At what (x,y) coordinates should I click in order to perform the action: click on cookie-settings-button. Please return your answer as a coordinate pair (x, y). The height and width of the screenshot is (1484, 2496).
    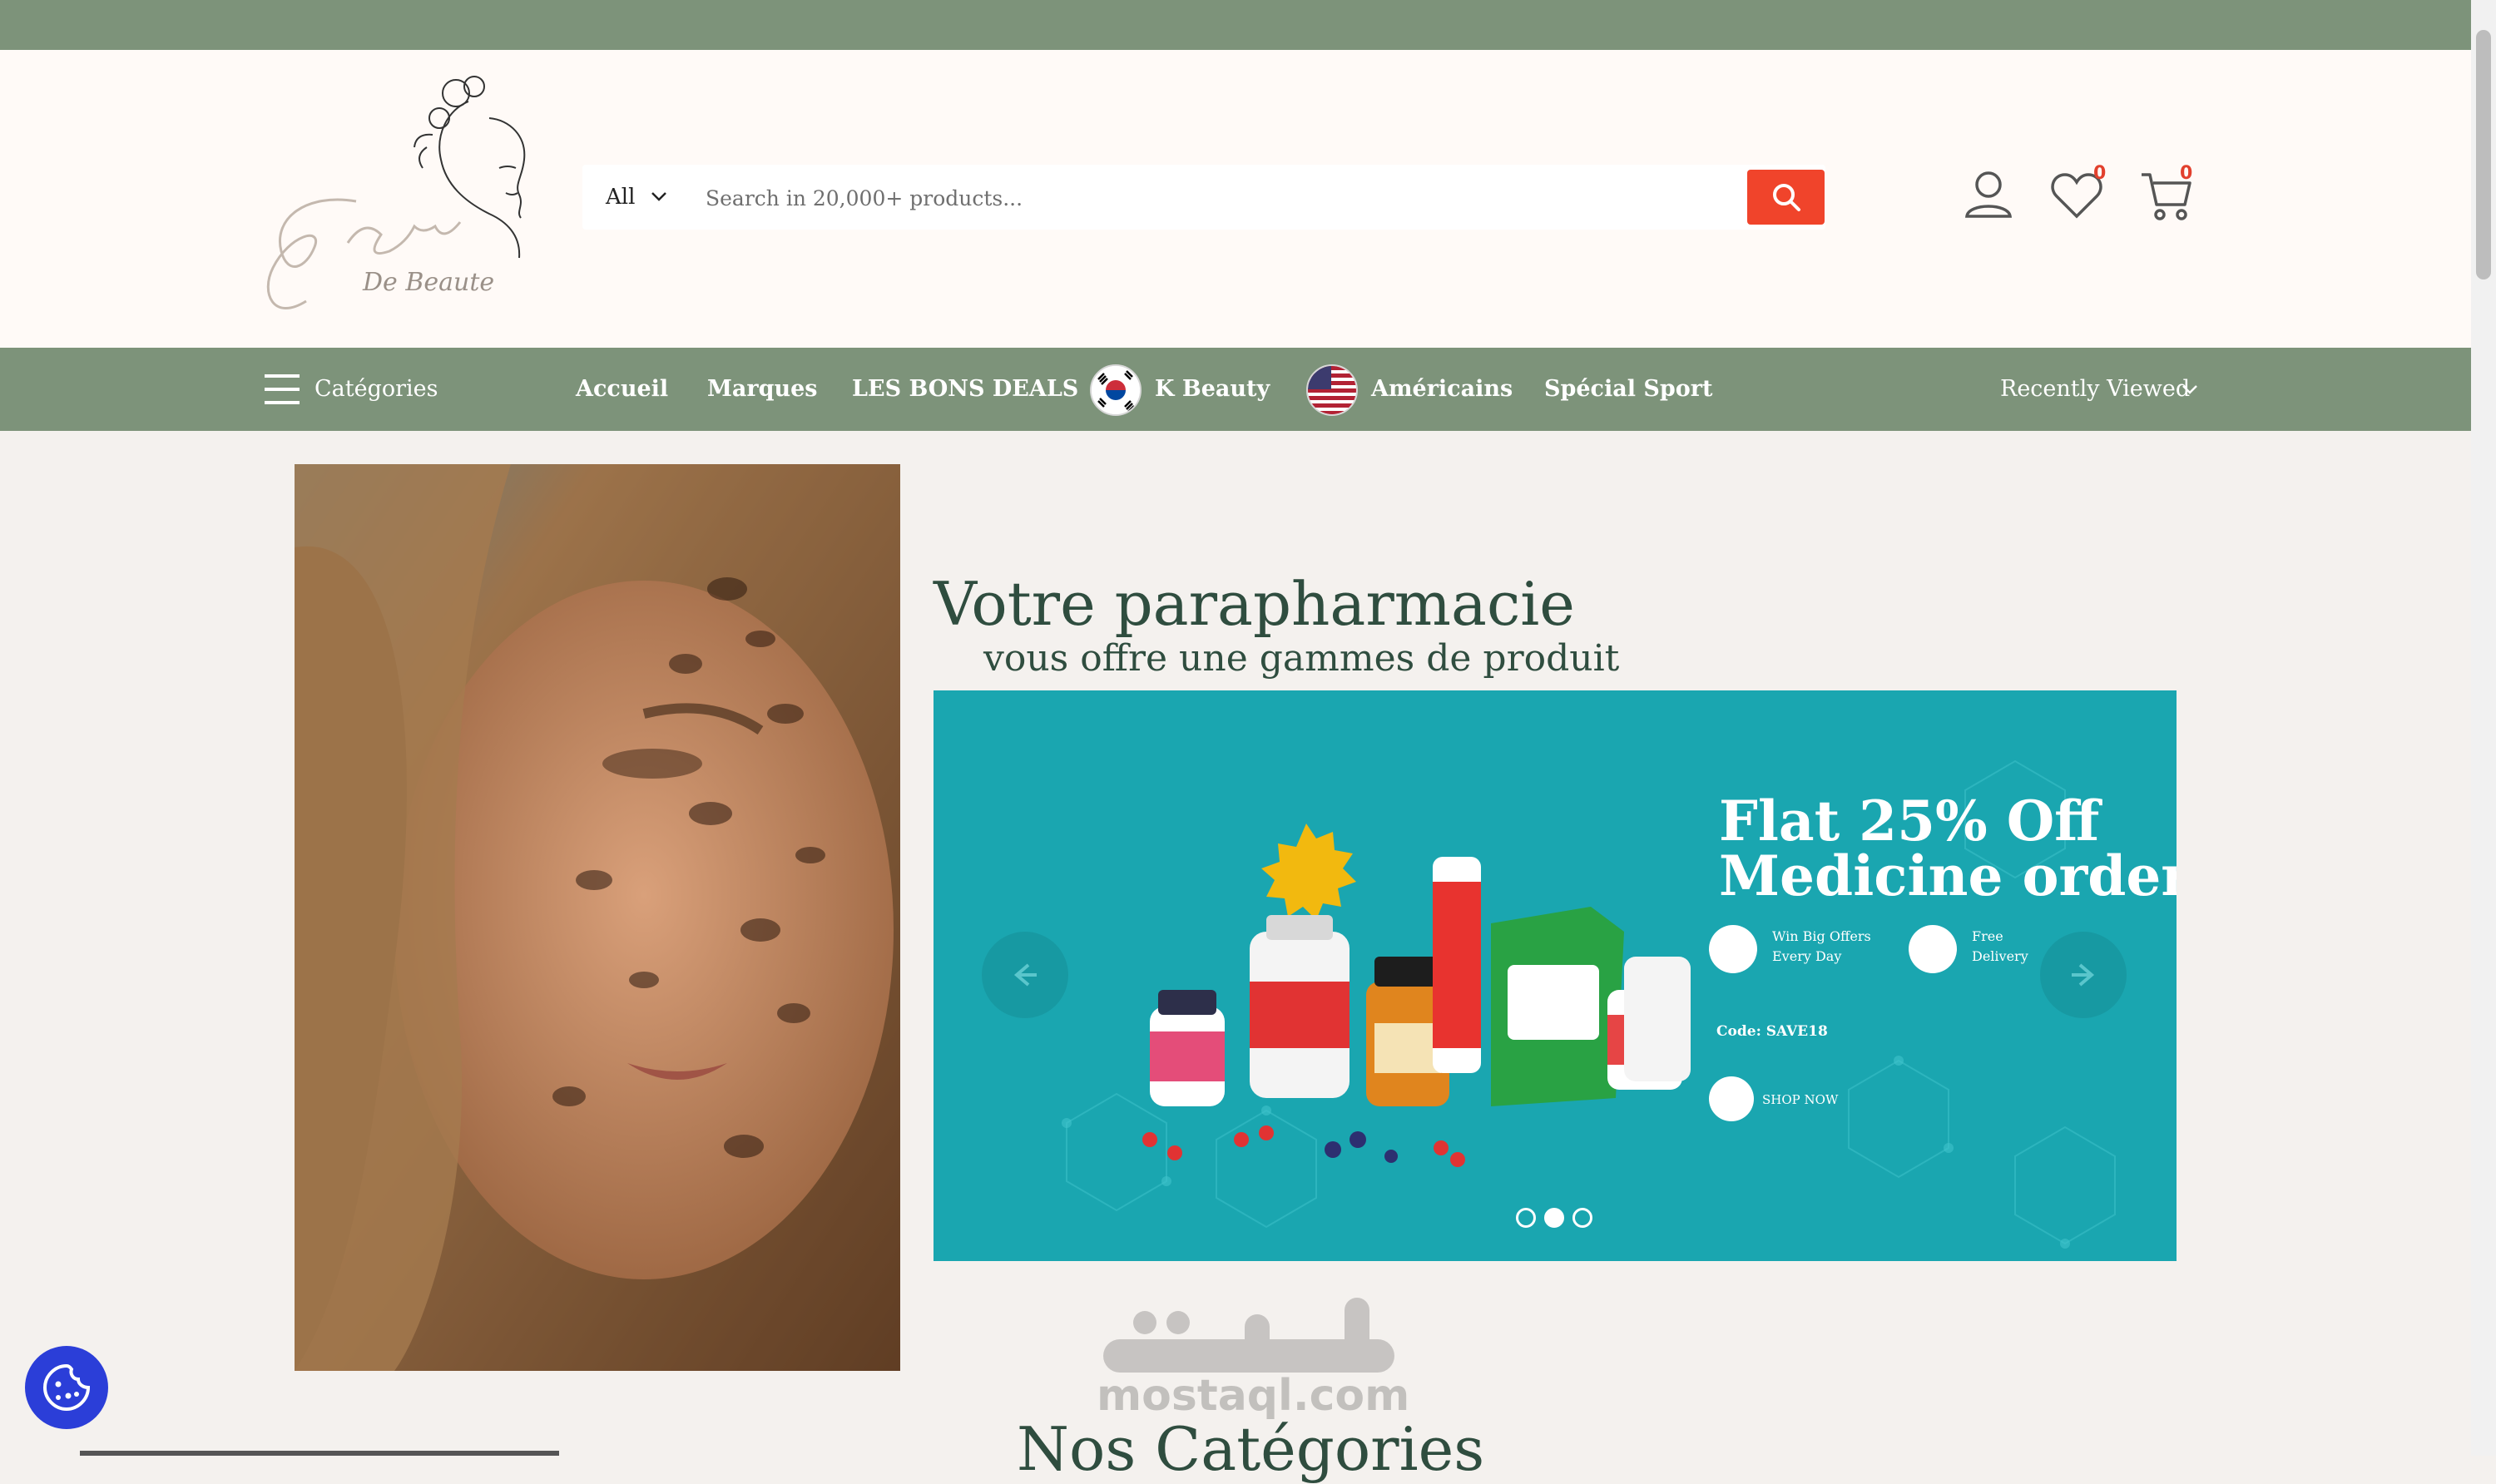
    Looking at the image, I should click on (66, 1387).